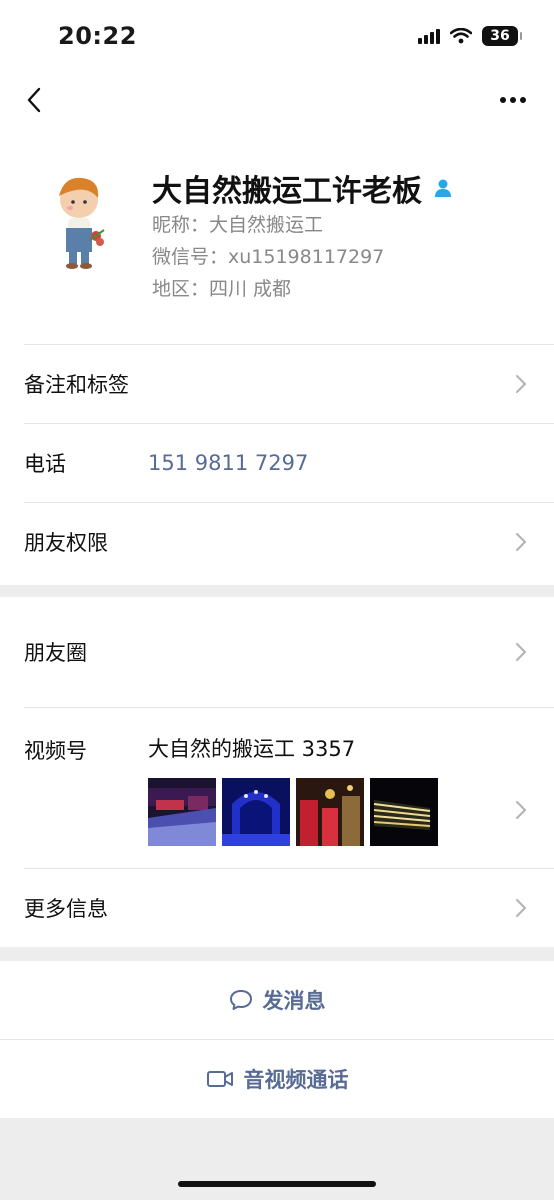 This screenshot has height=1200, width=554. What do you see at coordinates (76, 384) in the screenshot?
I see `notes-tags-label: 备注和标签` at bounding box center [76, 384].